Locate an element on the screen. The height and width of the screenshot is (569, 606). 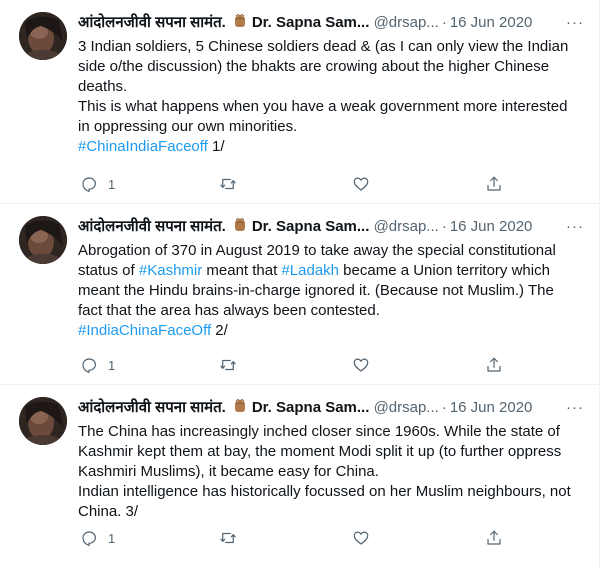
hashtag-link: #IndiaChinaFaceOff is located at coordinates (144, 330).